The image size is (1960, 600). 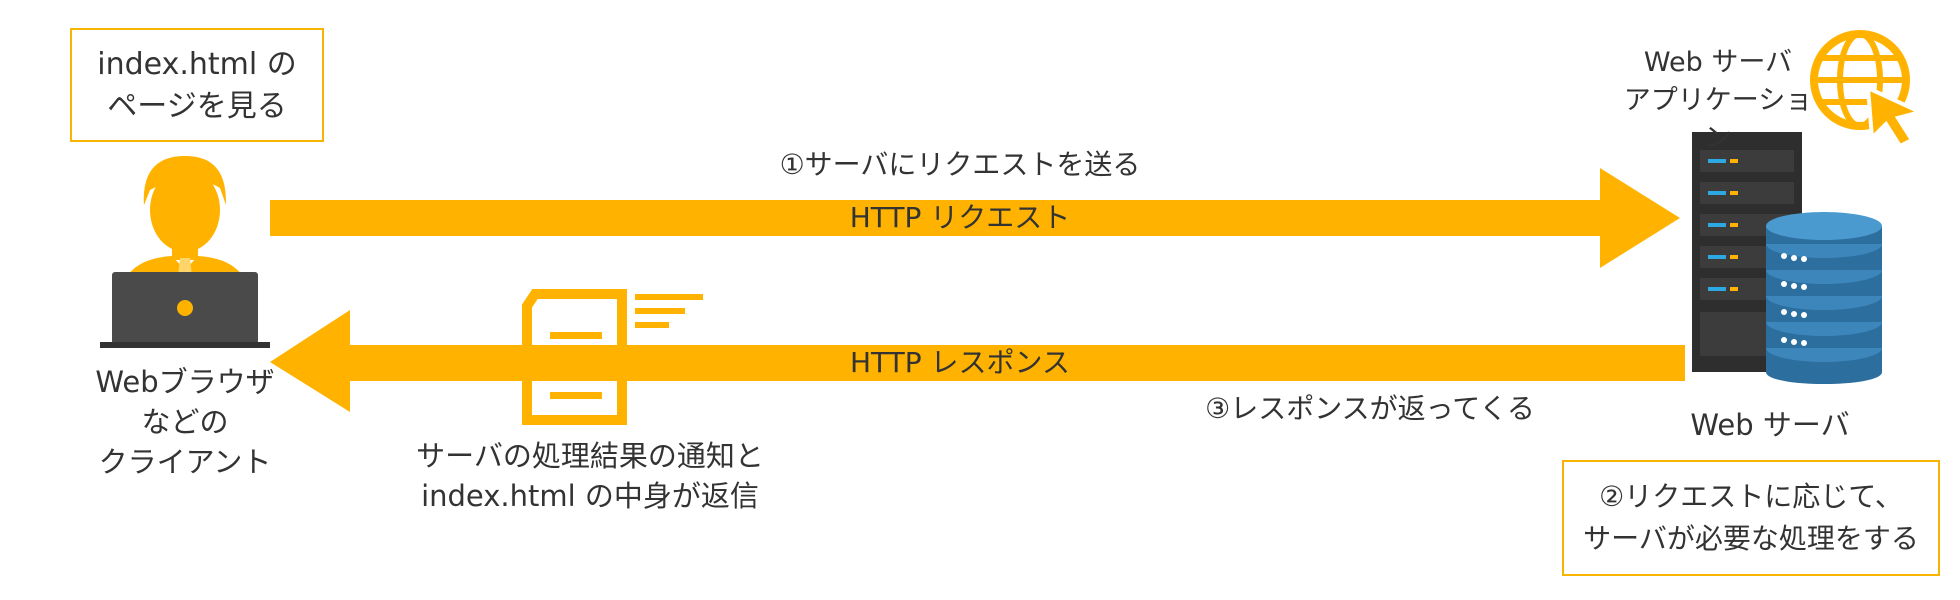 I want to click on server-note-line-1: ②リクエストに応じて、, so click(x=1751, y=496).